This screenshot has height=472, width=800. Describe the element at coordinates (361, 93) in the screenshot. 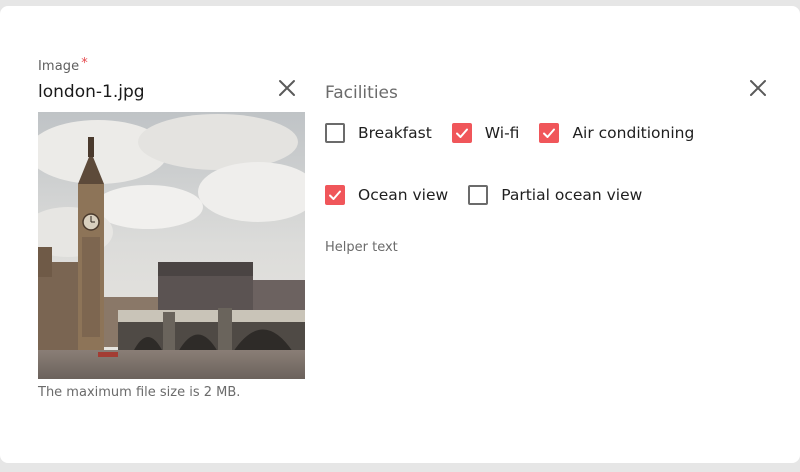

I see `facilities-label: Facilities` at that location.